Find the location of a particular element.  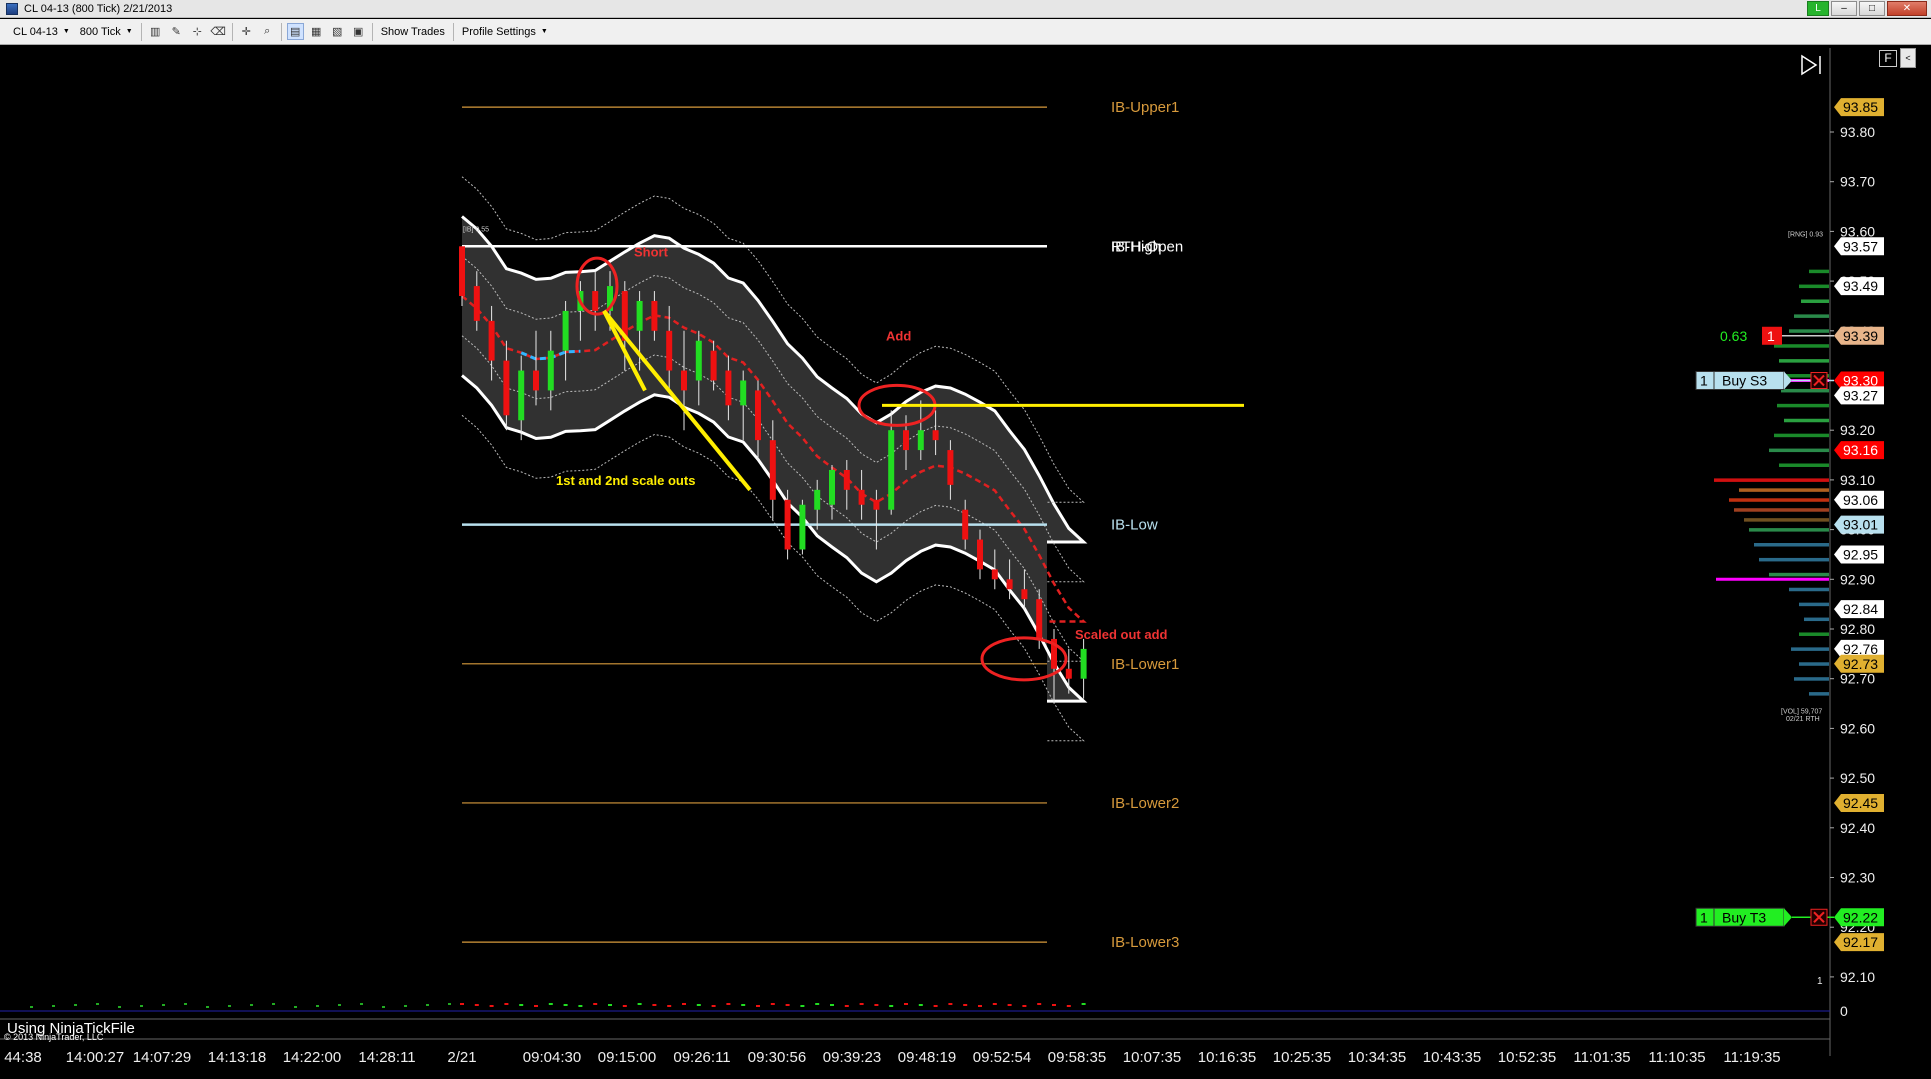

position-pnl: 0.63 is located at coordinates (1733, 336).